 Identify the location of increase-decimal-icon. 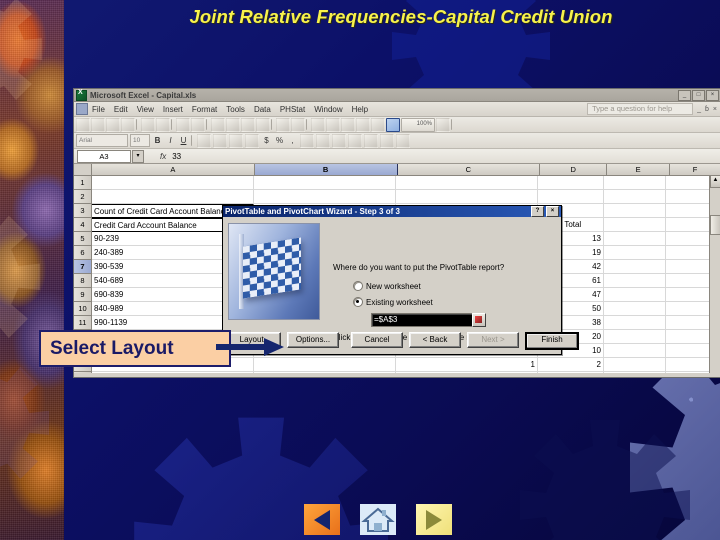
(307, 140).